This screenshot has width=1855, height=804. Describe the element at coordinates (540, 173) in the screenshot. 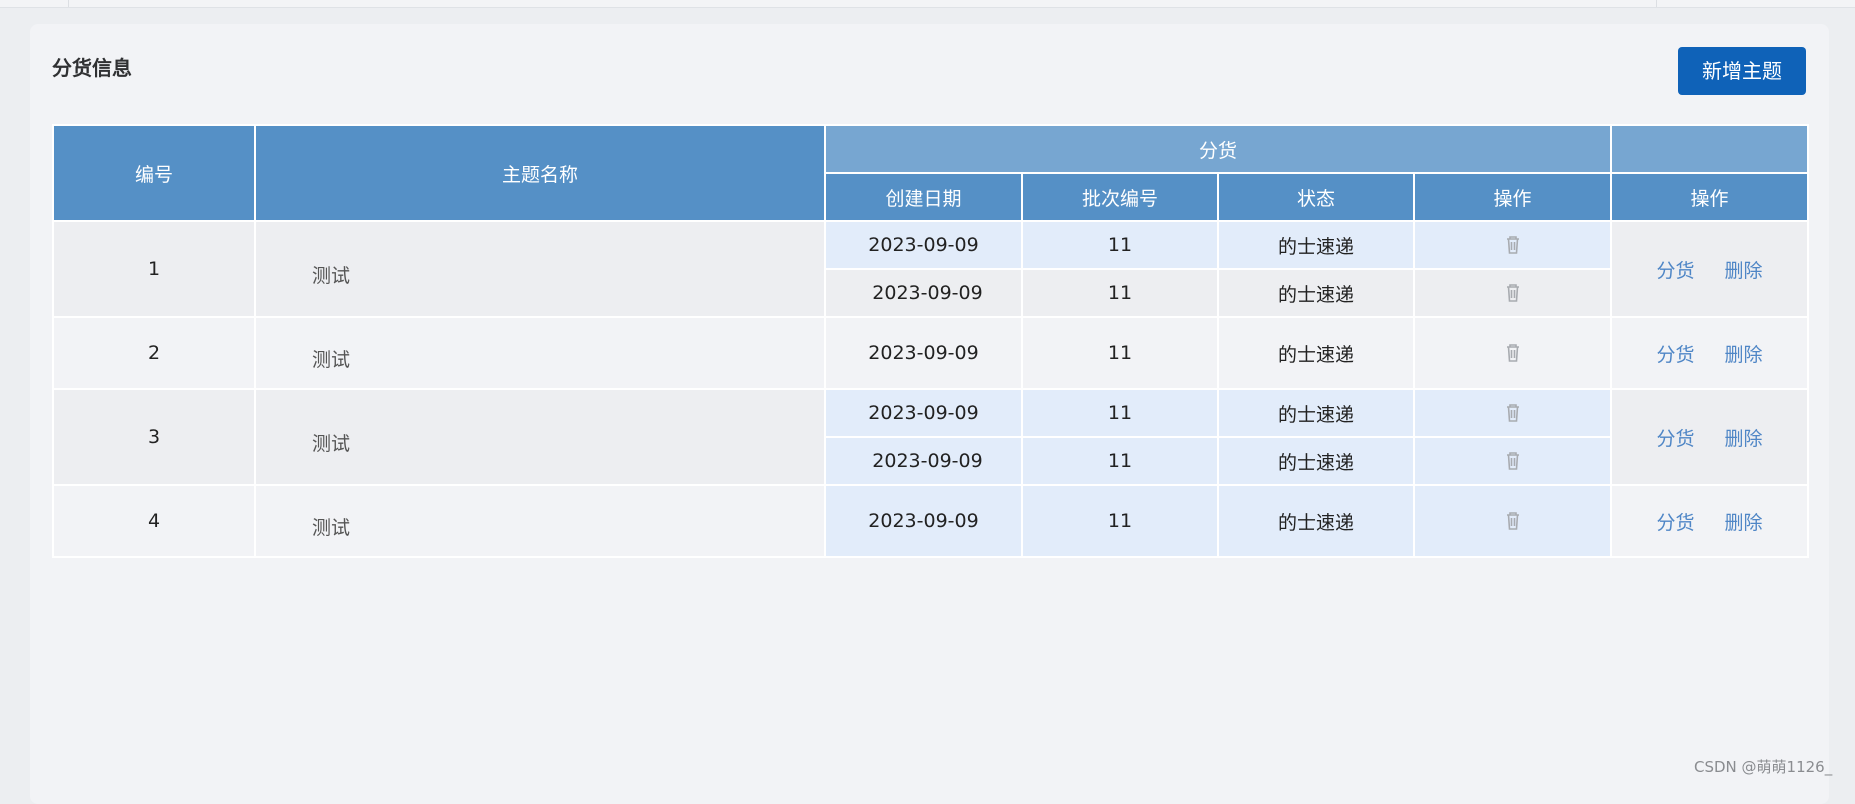

I see `header-topic-name: 主题名称` at that location.